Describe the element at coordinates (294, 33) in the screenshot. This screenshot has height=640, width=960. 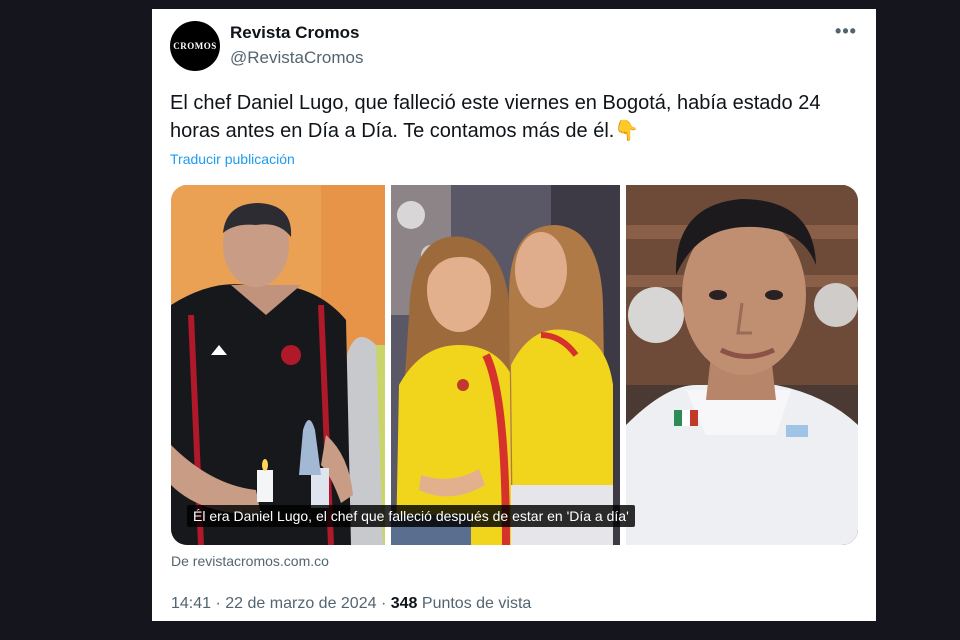
I see `author-name: Revista Cromos` at that location.